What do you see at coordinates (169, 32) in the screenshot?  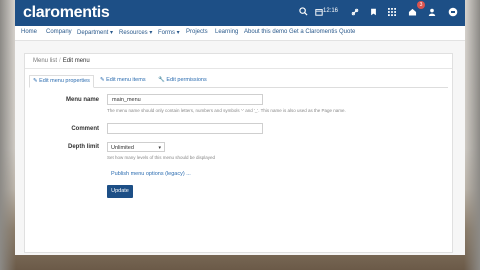 I see `nav-forms: Forms ▾` at bounding box center [169, 32].